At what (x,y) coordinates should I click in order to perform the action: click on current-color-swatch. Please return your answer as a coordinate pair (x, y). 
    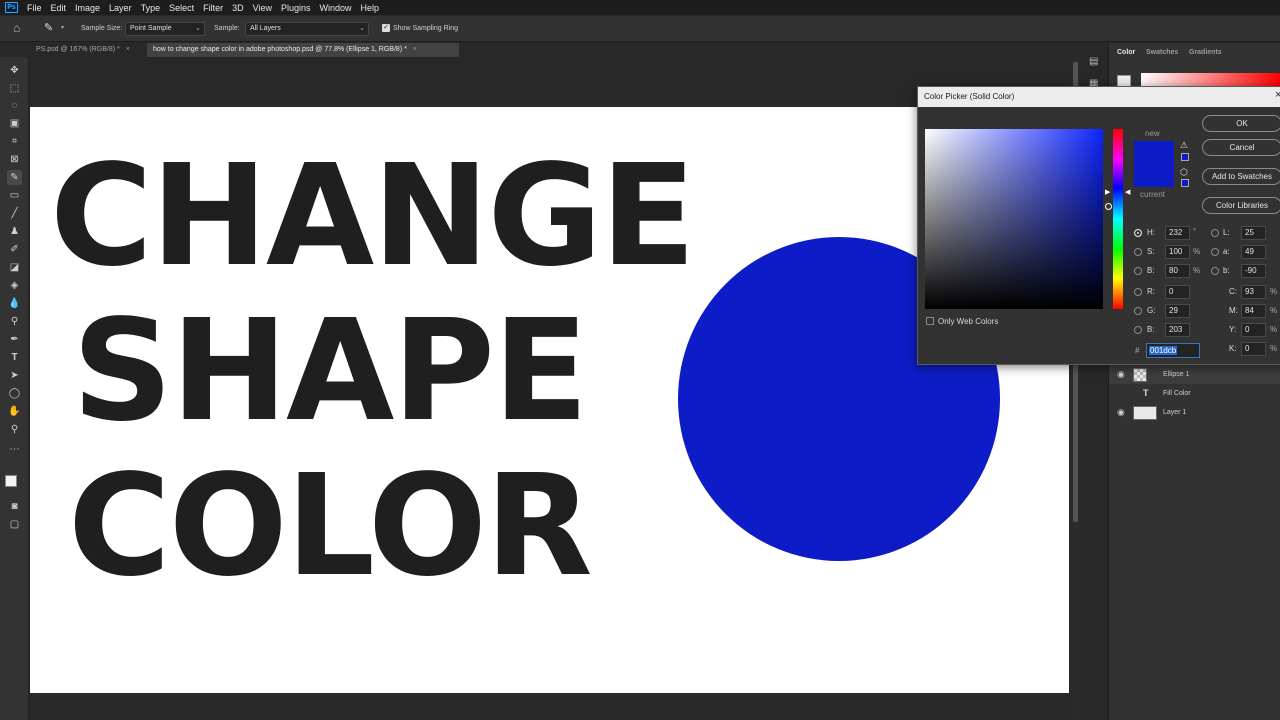
    Looking at the image, I should click on (1154, 175).